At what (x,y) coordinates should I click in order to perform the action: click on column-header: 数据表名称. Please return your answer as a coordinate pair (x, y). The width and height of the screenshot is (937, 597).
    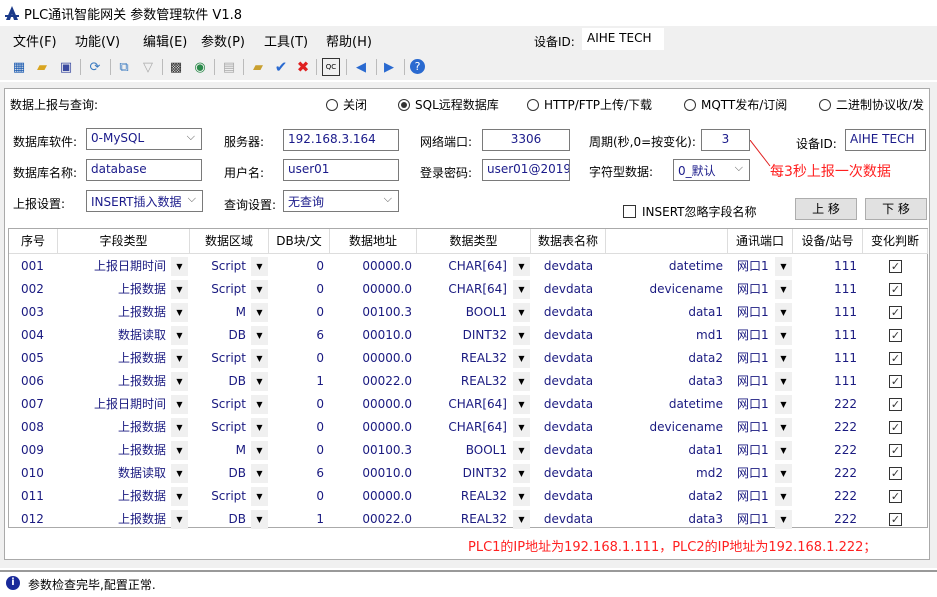
    Looking at the image, I should click on (568, 241).